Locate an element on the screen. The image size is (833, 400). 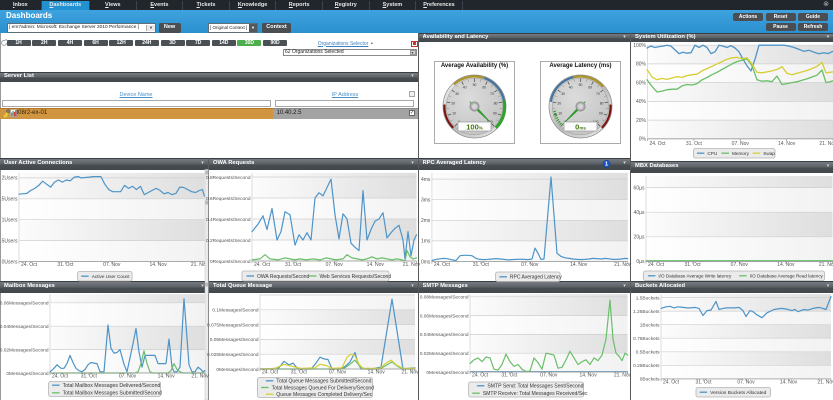
svg-text: 4ms is located at coordinates (426, 180).